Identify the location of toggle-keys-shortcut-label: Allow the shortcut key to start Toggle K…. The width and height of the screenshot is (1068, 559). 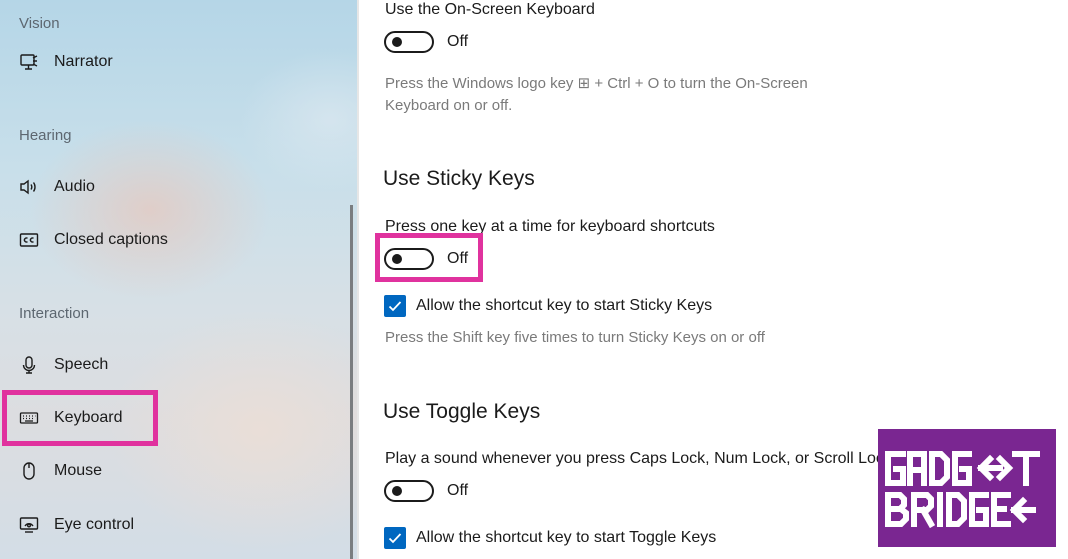
(566, 538).